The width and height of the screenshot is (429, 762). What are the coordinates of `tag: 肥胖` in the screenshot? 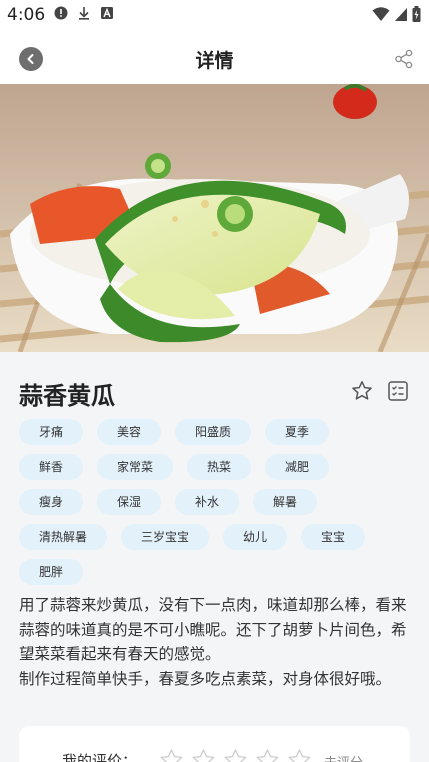 It's located at (51, 572).